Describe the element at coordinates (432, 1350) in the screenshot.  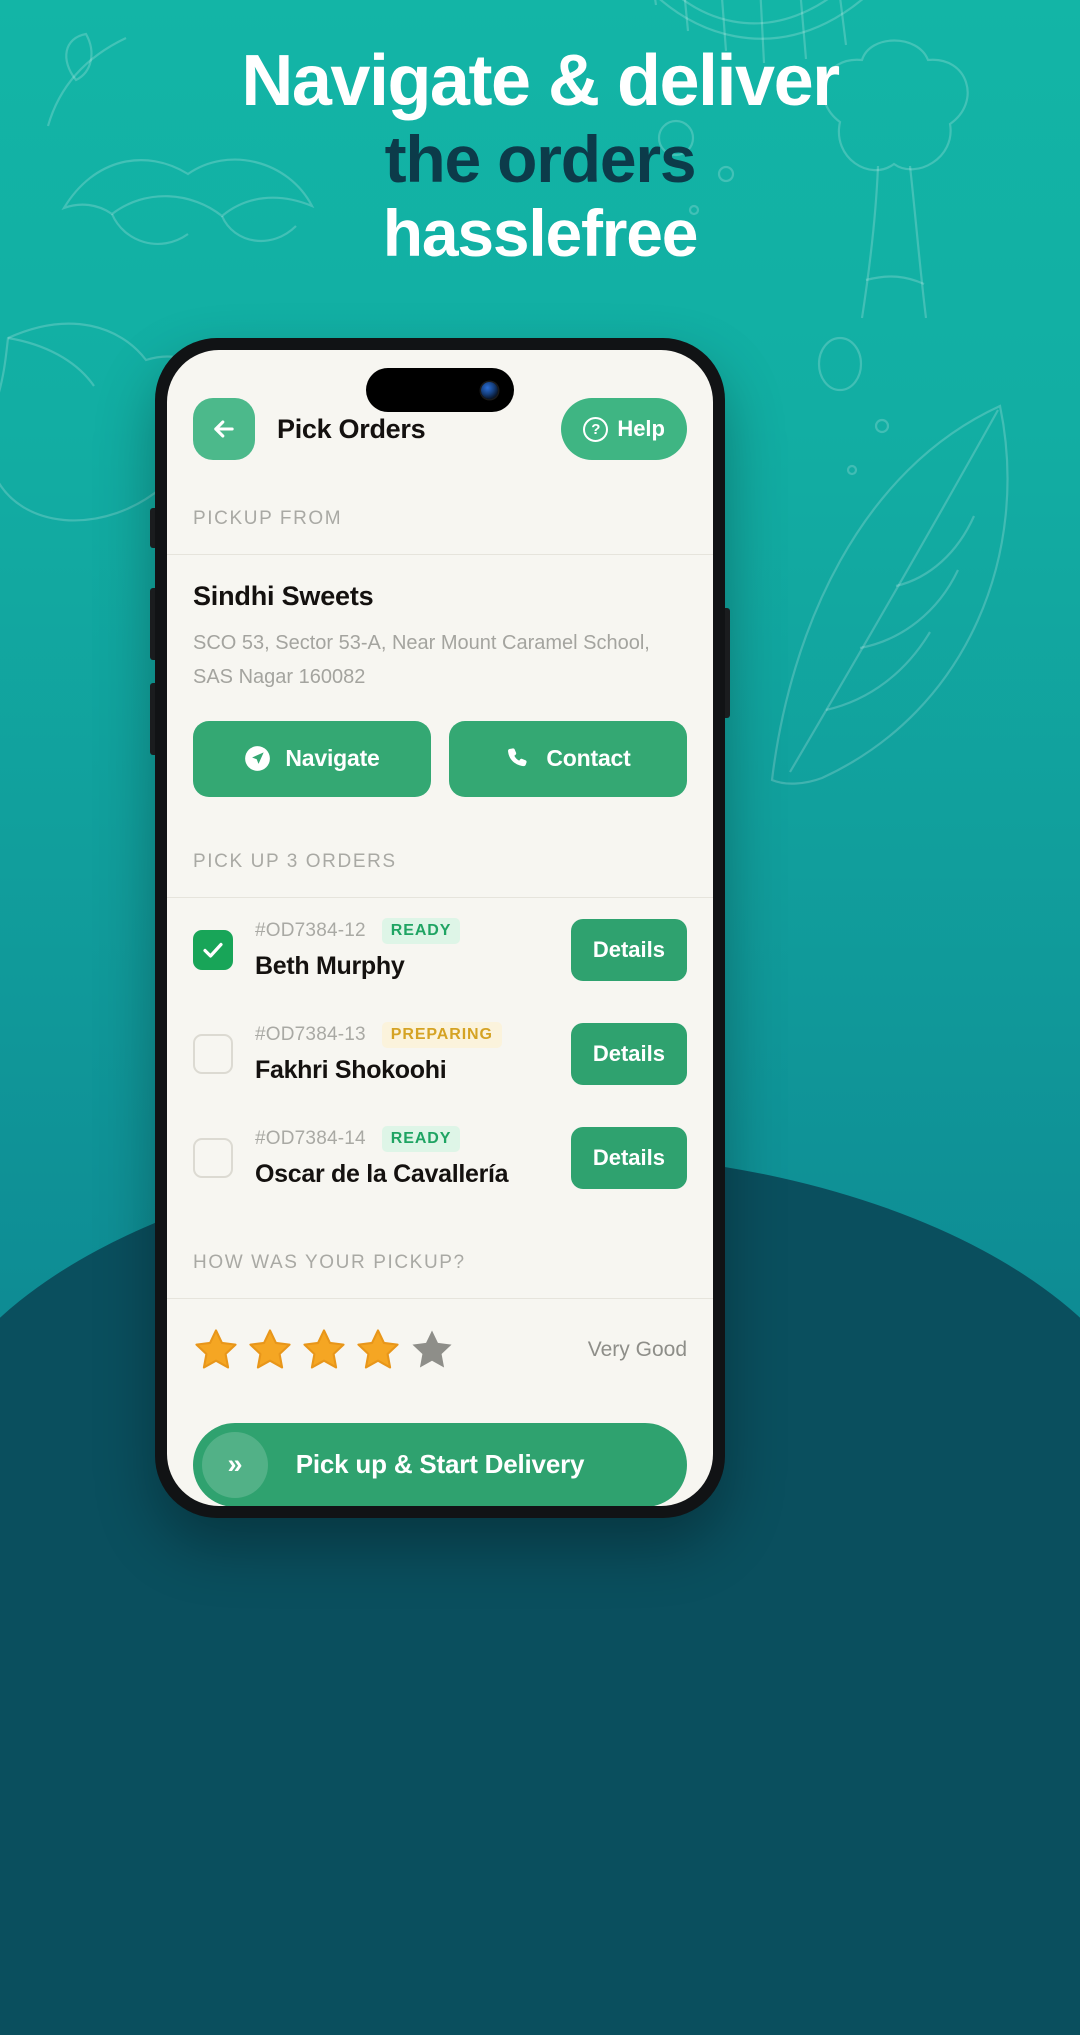
I see `star-empty-icon` at that location.